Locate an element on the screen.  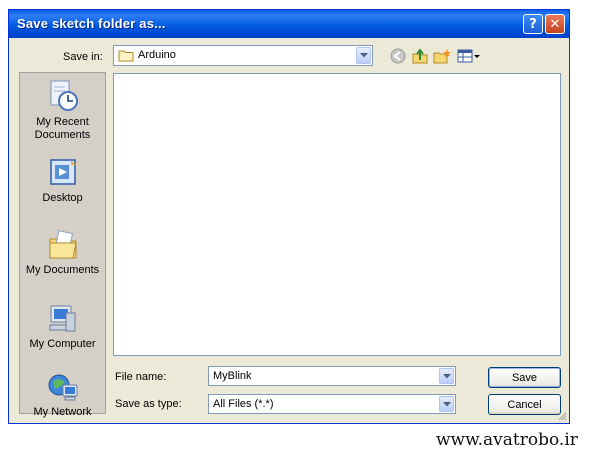
cancel-button: Cancel is located at coordinates (524, 404).